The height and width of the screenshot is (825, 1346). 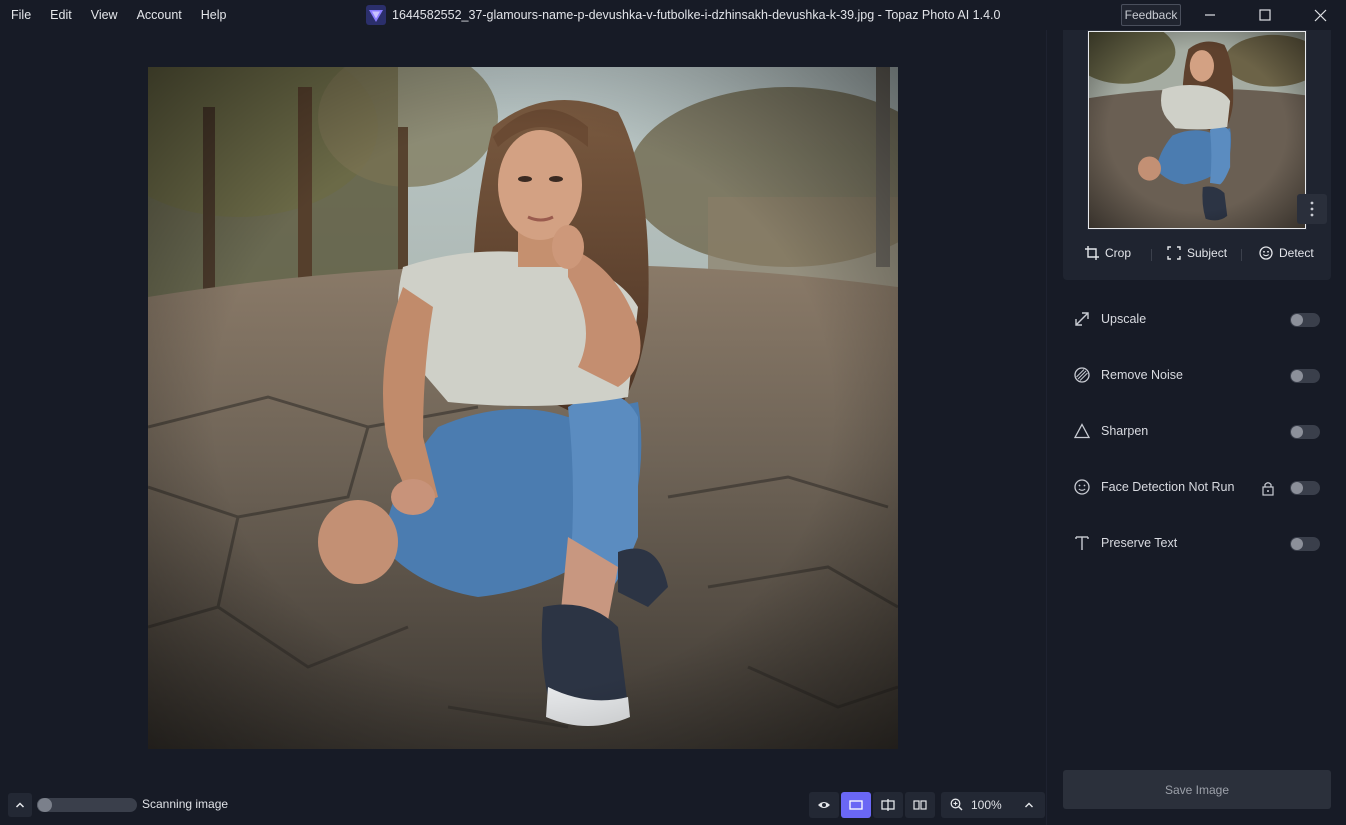 I want to click on crop-icon, so click(x=1092, y=253).